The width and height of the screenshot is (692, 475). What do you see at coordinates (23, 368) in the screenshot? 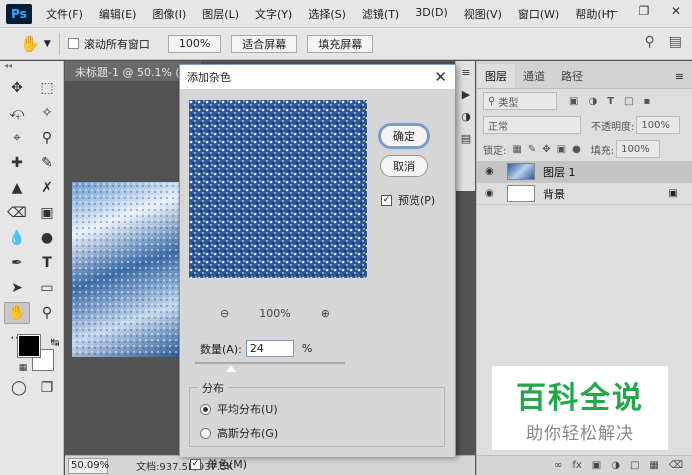
I see `default-colors-icon: ▦` at bounding box center [23, 368].